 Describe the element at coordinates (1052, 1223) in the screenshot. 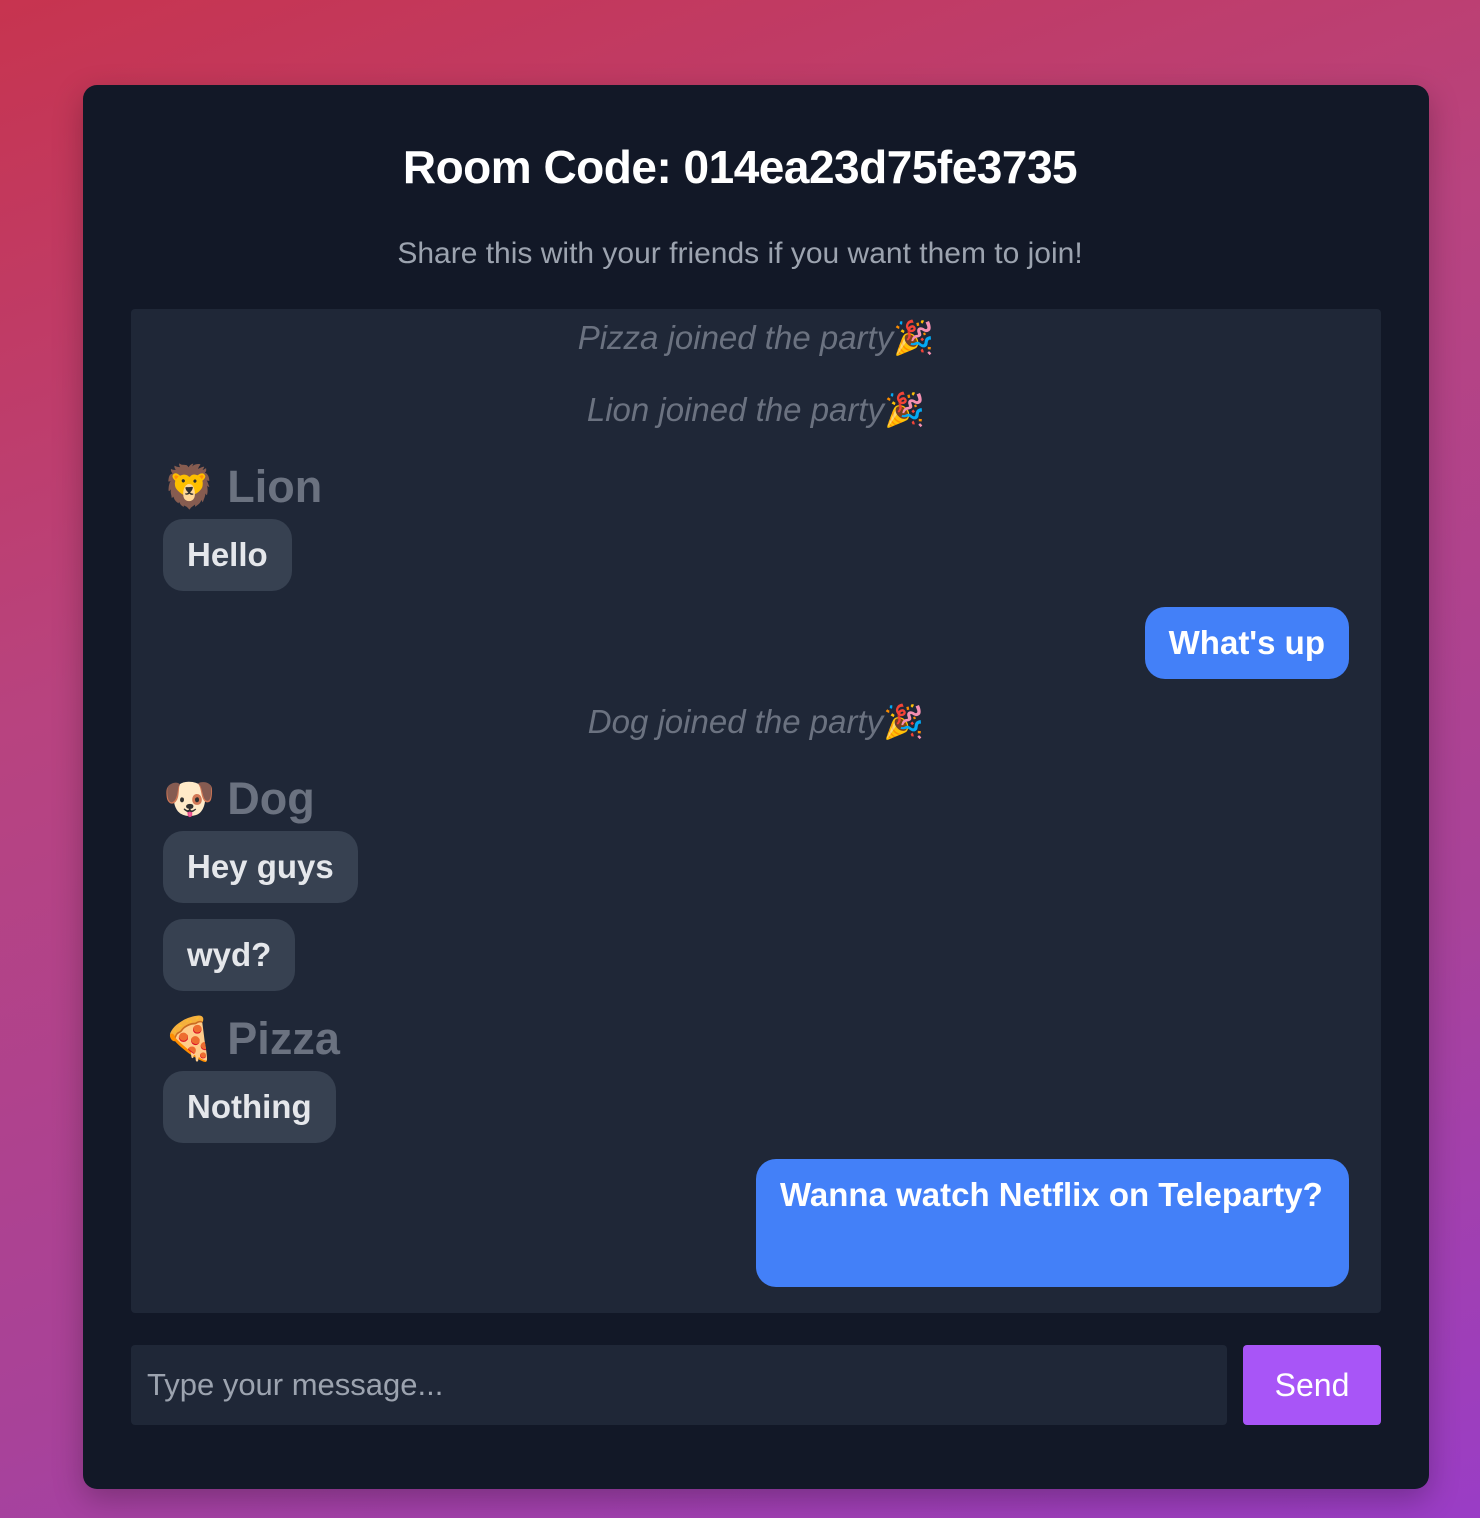

I see `own-message-bubble: Wanna watch Netflix on Teleparty?` at that location.